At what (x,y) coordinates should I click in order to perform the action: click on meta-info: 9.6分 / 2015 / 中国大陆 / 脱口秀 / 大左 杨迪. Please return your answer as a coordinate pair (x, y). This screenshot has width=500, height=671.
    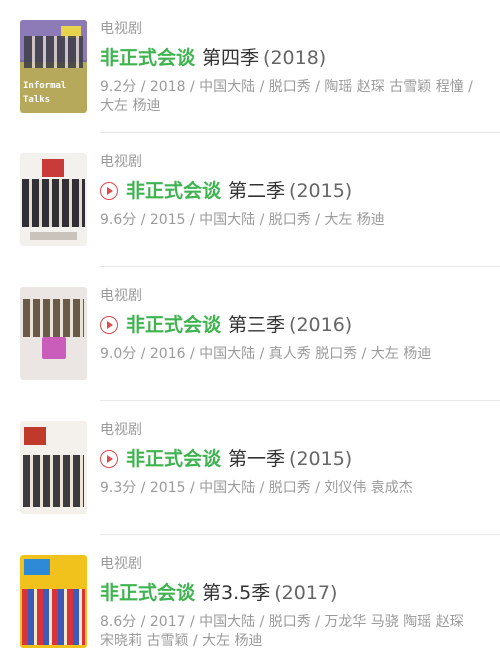
    Looking at the image, I should click on (242, 220).